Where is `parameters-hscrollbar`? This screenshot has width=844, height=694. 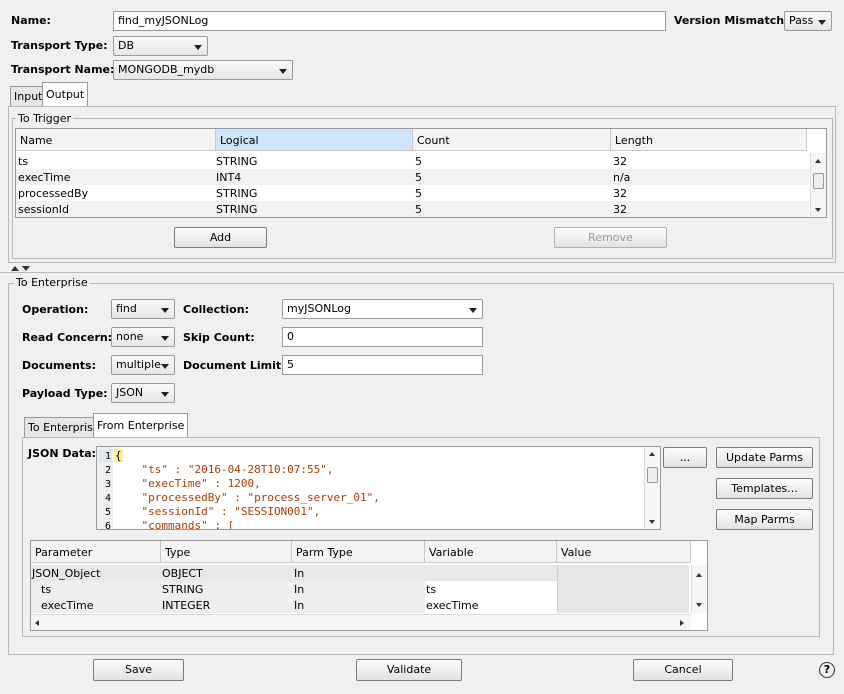 parameters-hscrollbar is located at coordinates (361, 622).